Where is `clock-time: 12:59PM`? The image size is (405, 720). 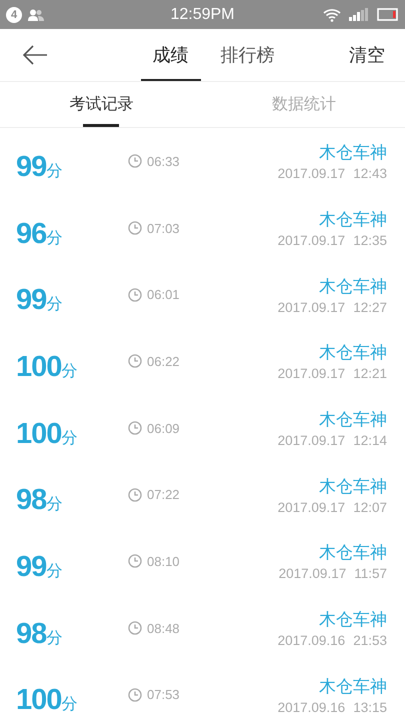
clock-time: 12:59PM is located at coordinates (202, 15).